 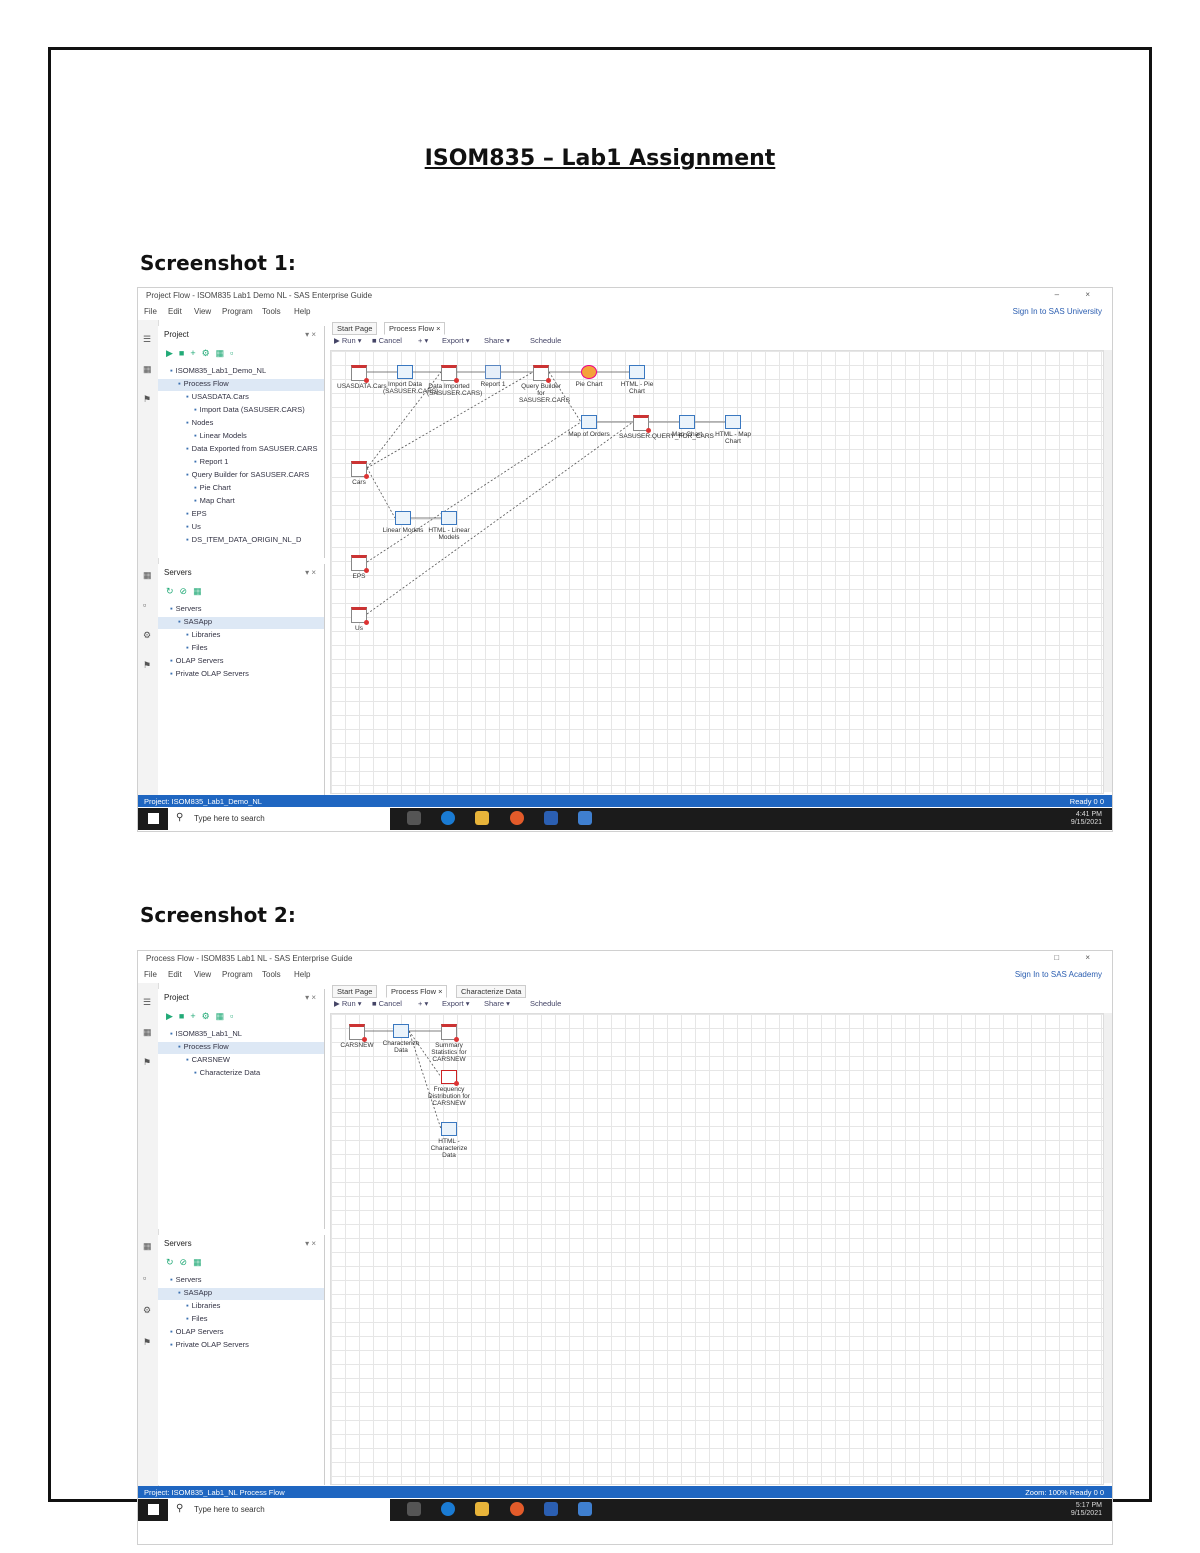 I want to click on menu-tools: Tools, so click(x=271, y=311).